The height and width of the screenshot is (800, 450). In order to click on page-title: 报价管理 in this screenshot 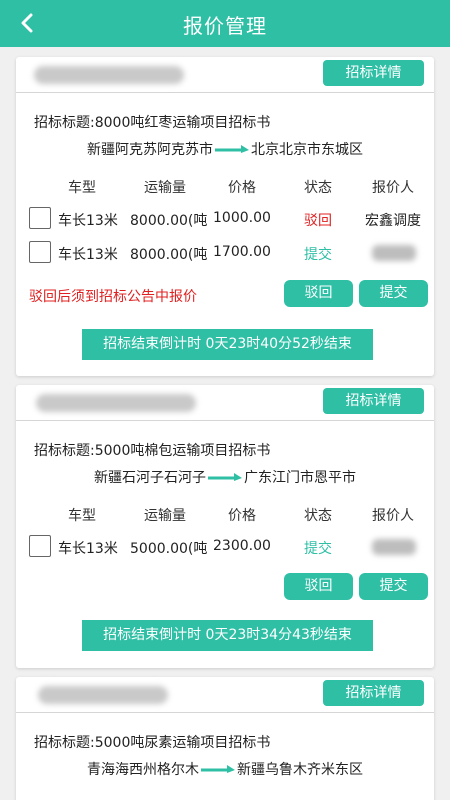, I will do `click(225, 26)`.